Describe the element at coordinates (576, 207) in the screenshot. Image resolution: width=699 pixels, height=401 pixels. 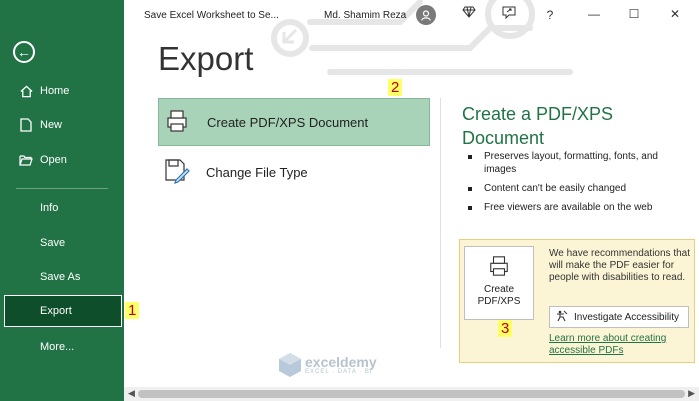
I see `list-item: Free viewers are available on the web` at that location.